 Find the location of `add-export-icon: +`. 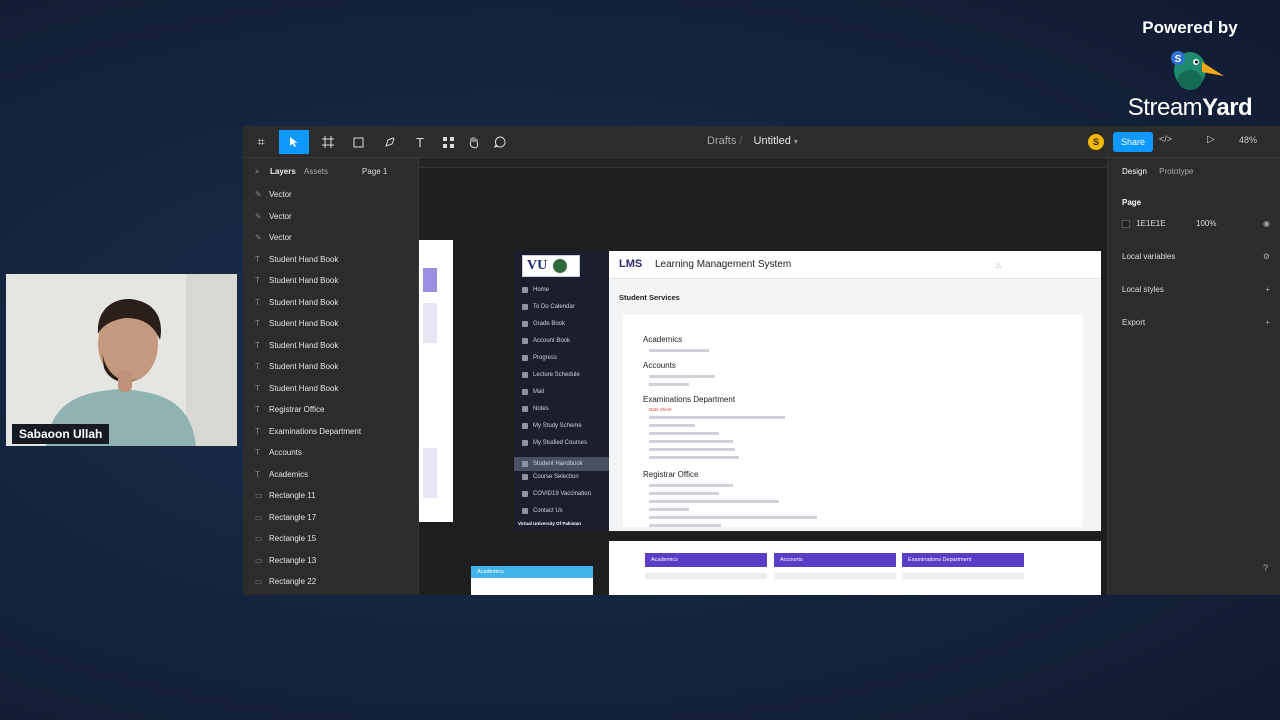

add-export-icon: + is located at coordinates (1267, 322).